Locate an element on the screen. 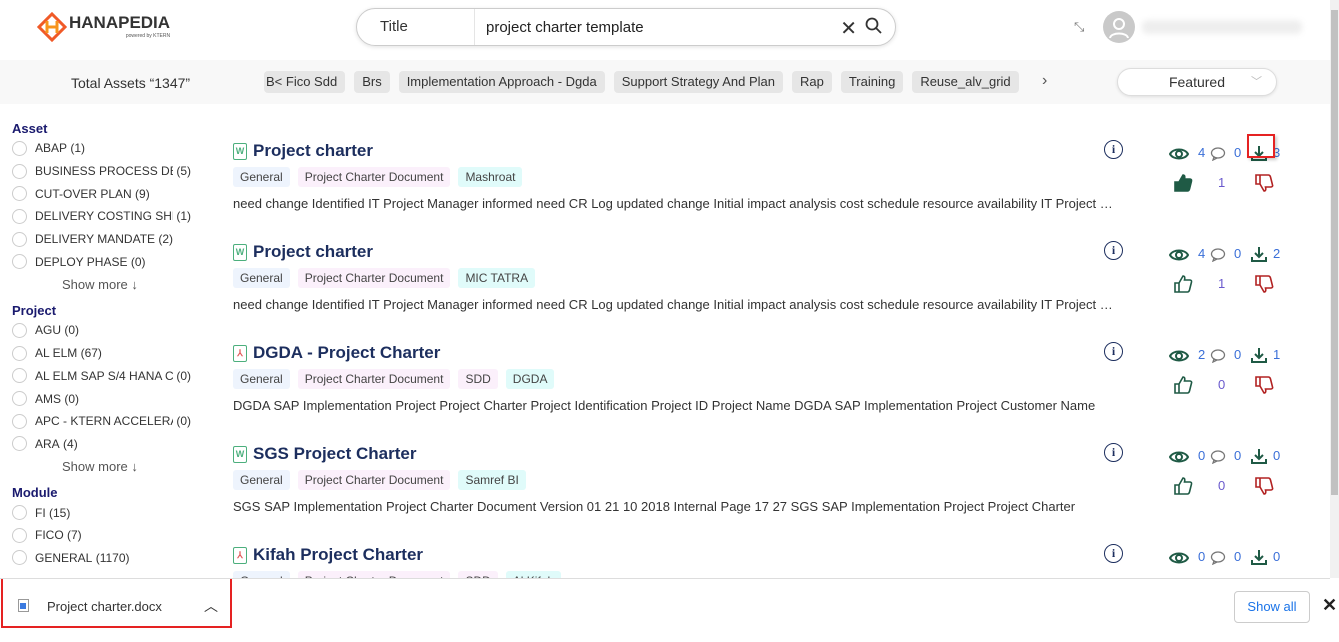  category-chip: Support Strategy And Plan is located at coordinates (698, 82).